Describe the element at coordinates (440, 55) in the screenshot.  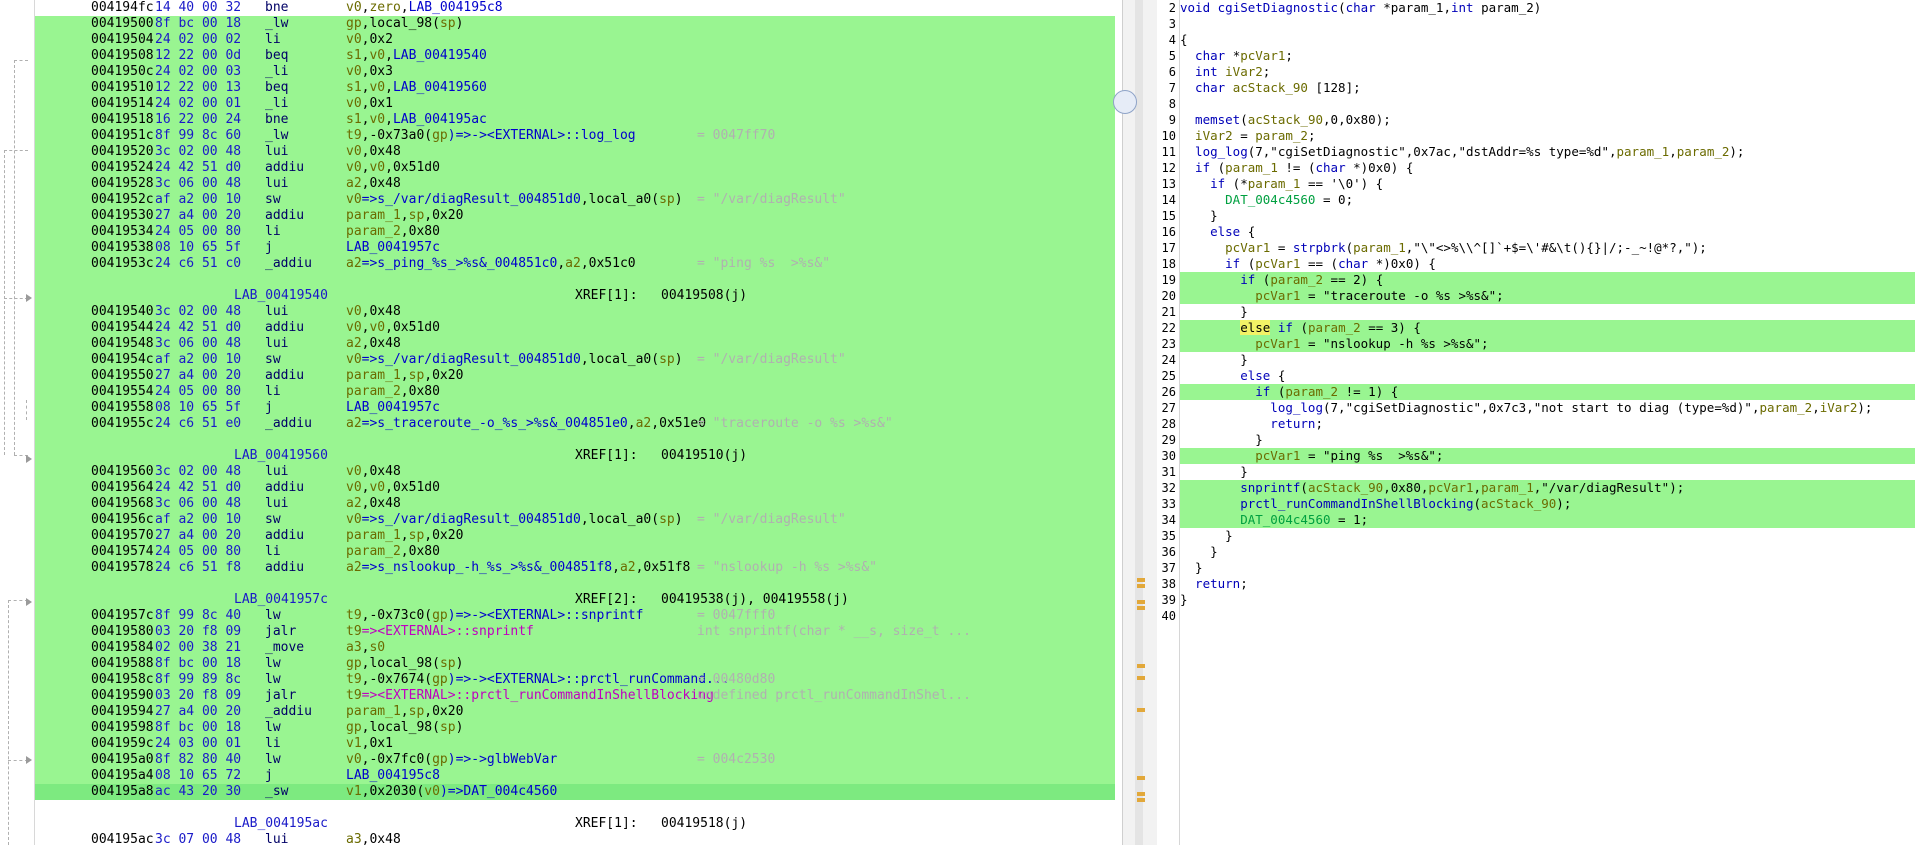
I see `symbol-reference: LAB_00419540` at that location.